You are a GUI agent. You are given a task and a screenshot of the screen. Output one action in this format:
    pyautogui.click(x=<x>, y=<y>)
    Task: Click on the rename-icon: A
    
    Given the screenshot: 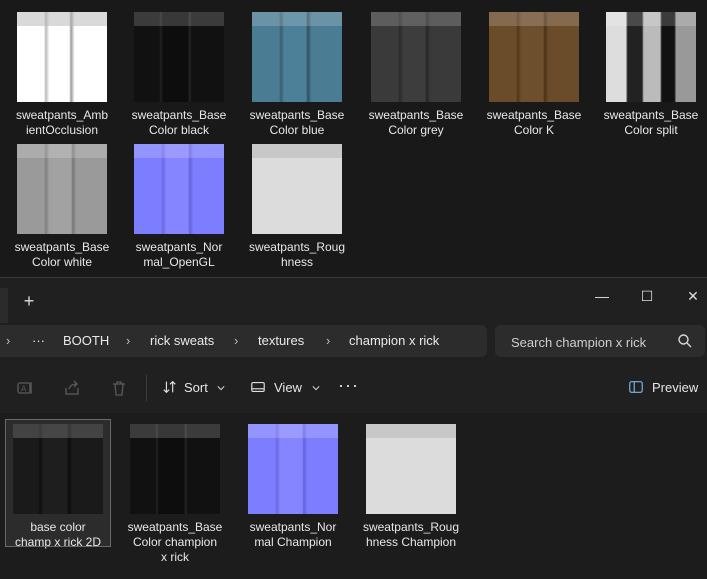 What is the action you would take?
    pyautogui.click(x=25, y=388)
    